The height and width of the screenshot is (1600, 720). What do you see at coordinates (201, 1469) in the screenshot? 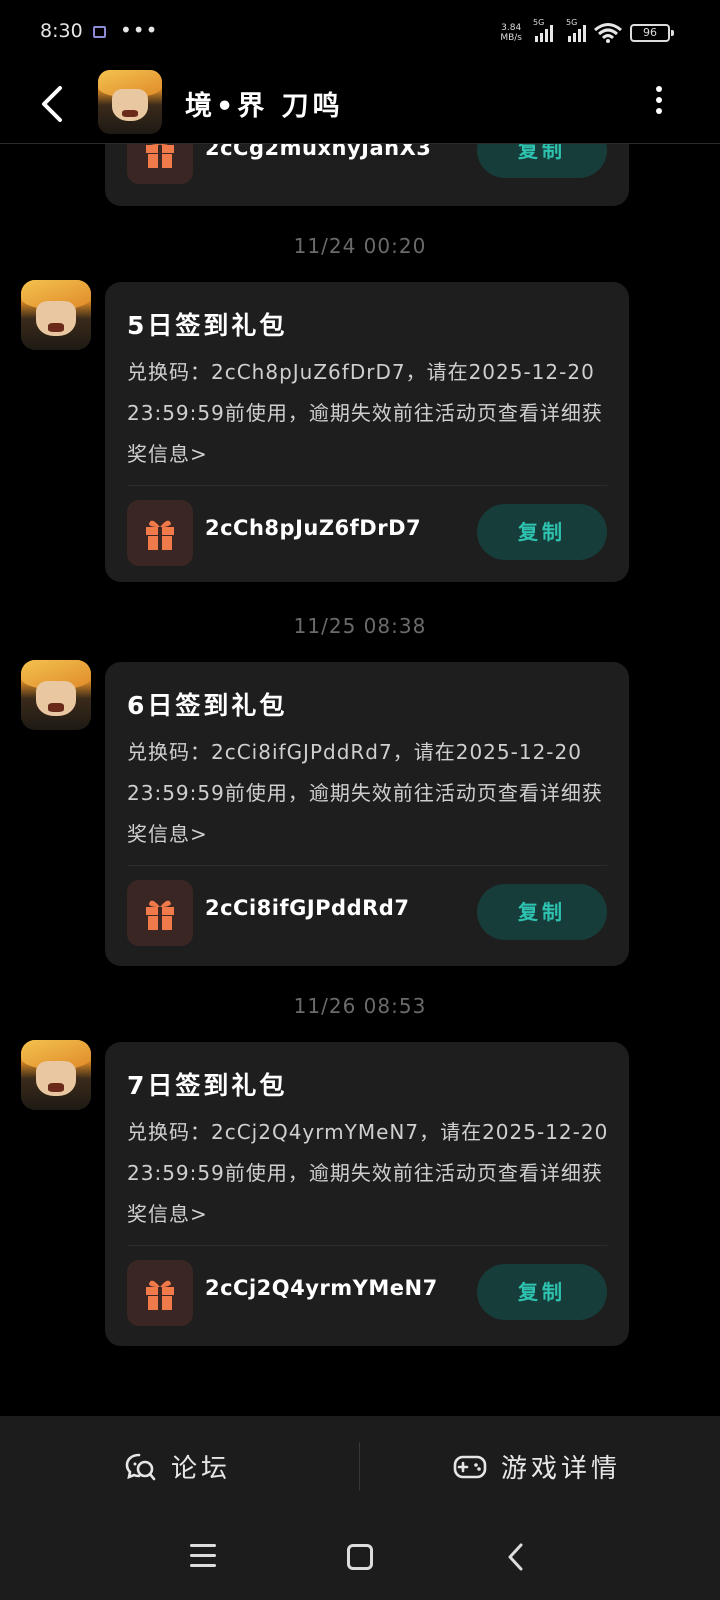
I see `tab-forum-label: 论坛` at bounding box center [201, 1469].